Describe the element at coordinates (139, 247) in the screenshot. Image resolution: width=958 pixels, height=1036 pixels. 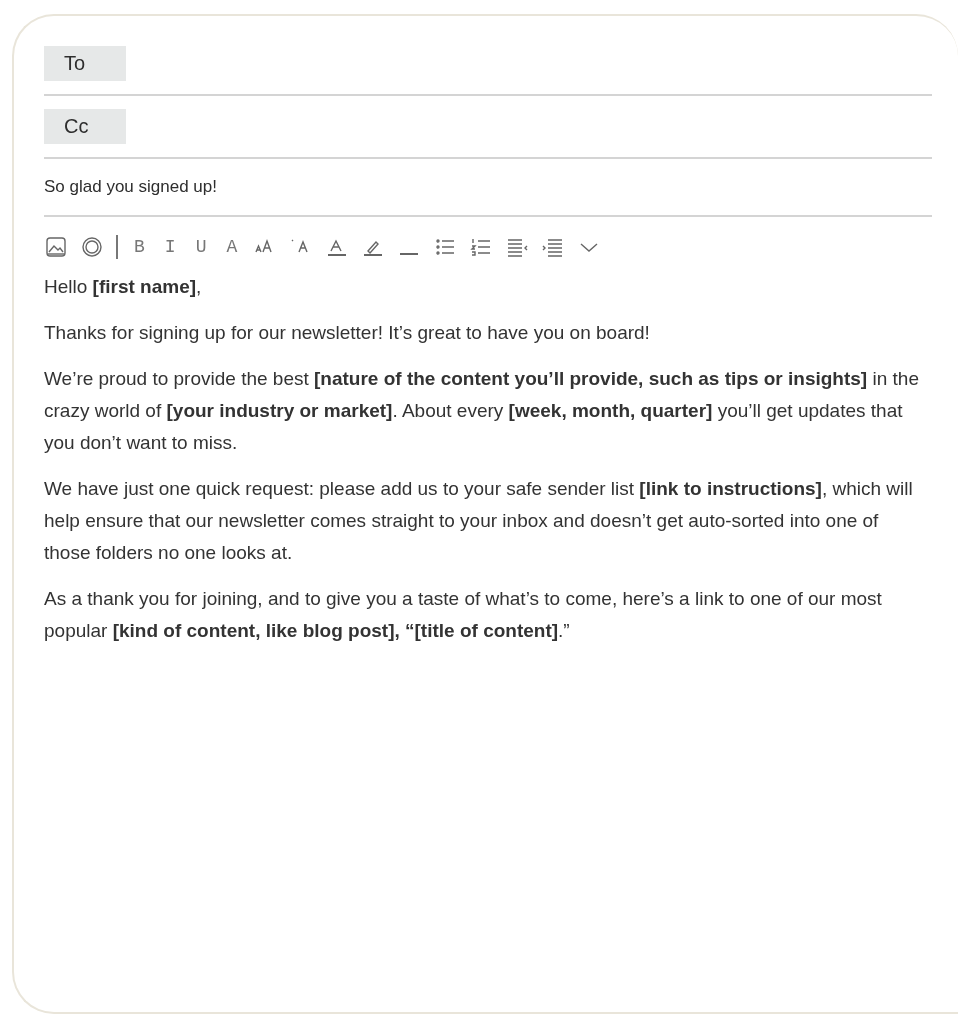
I see `format-button: B` at that location.